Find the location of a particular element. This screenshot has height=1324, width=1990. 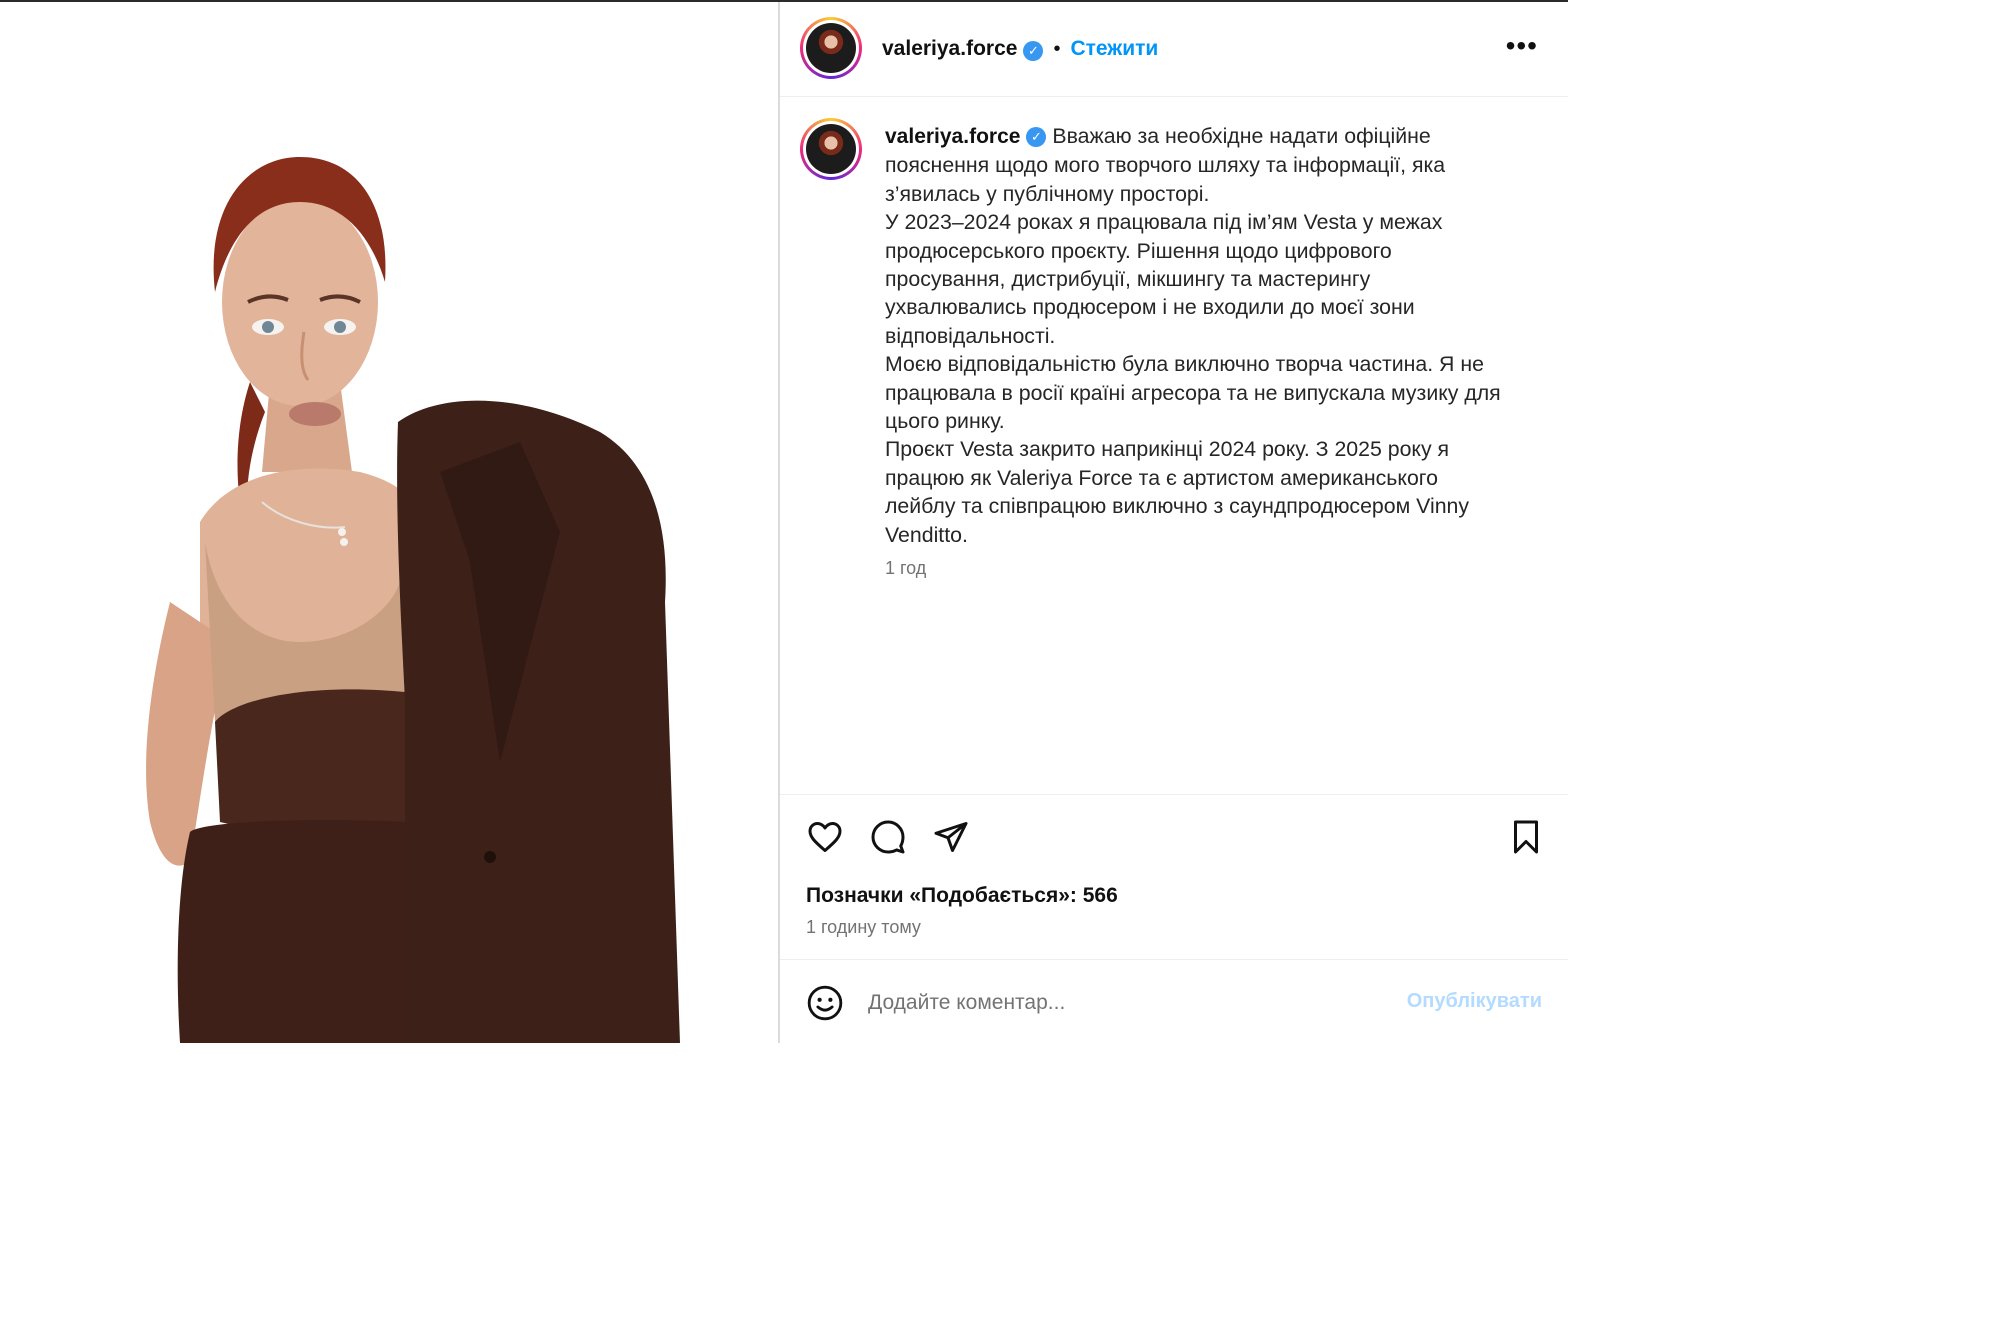

post-age: 1 годину тому is located at coordinates (863, 927).